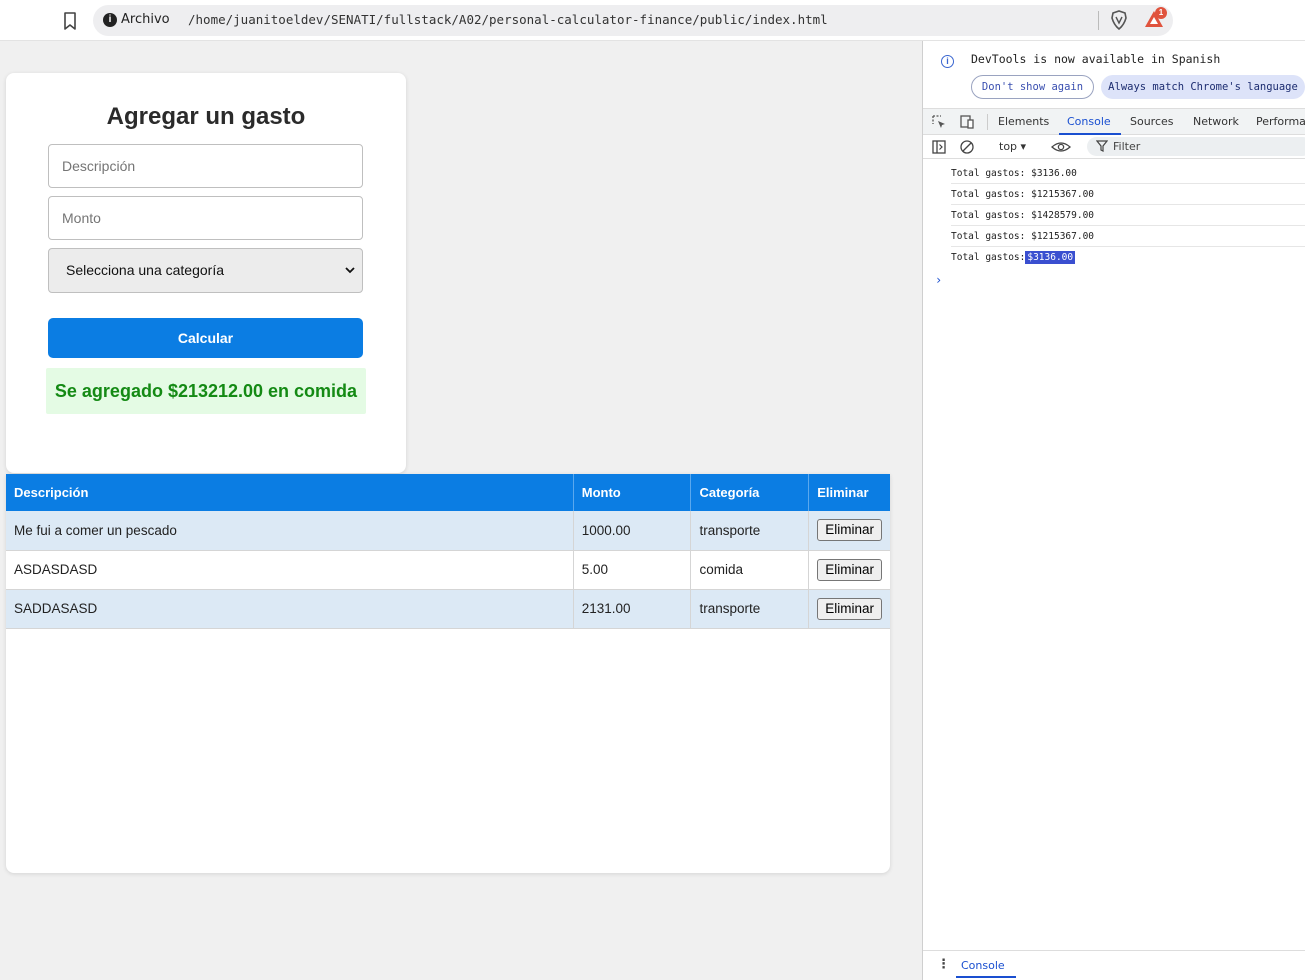 The width and height of the screenshot is (1305, 980). I want to click on cell-amount: 2131.00, so click(632, 609).